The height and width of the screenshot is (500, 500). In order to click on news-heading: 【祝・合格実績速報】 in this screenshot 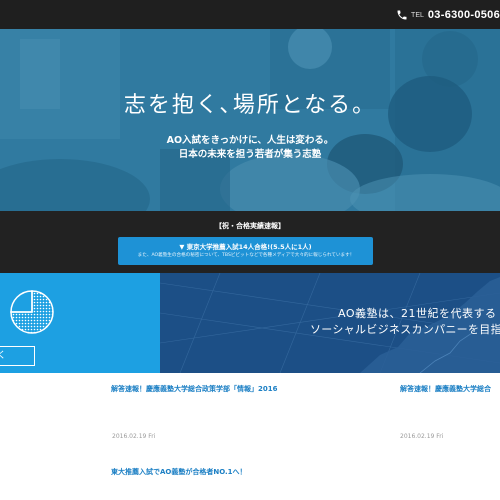, I will do `click(250, 226)`.